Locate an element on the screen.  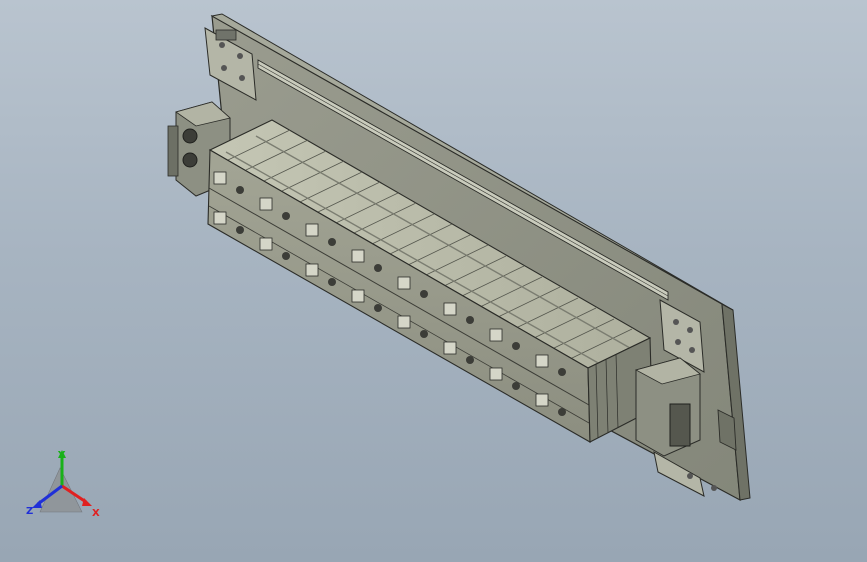
z-axis-label: Z is located at coordinates (29, 511).